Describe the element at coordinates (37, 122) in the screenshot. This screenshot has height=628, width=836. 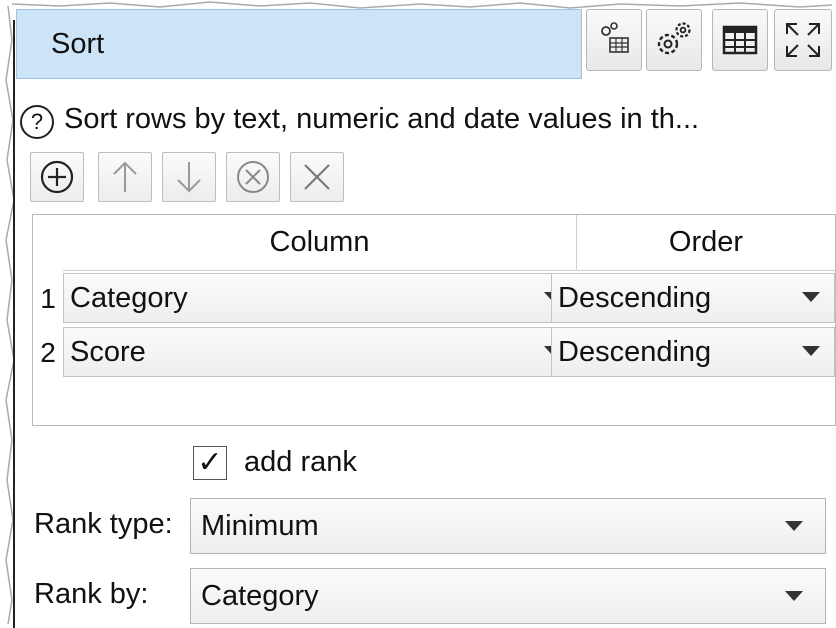
I see `help-icon: ?` at that location.